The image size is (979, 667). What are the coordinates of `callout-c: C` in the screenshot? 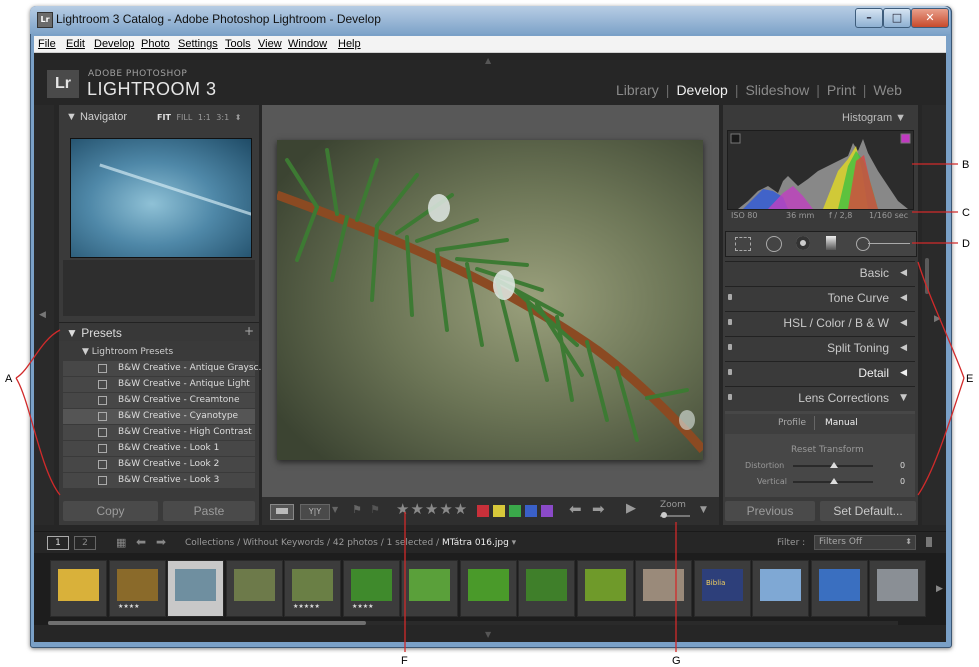 It's located at (966, 213).